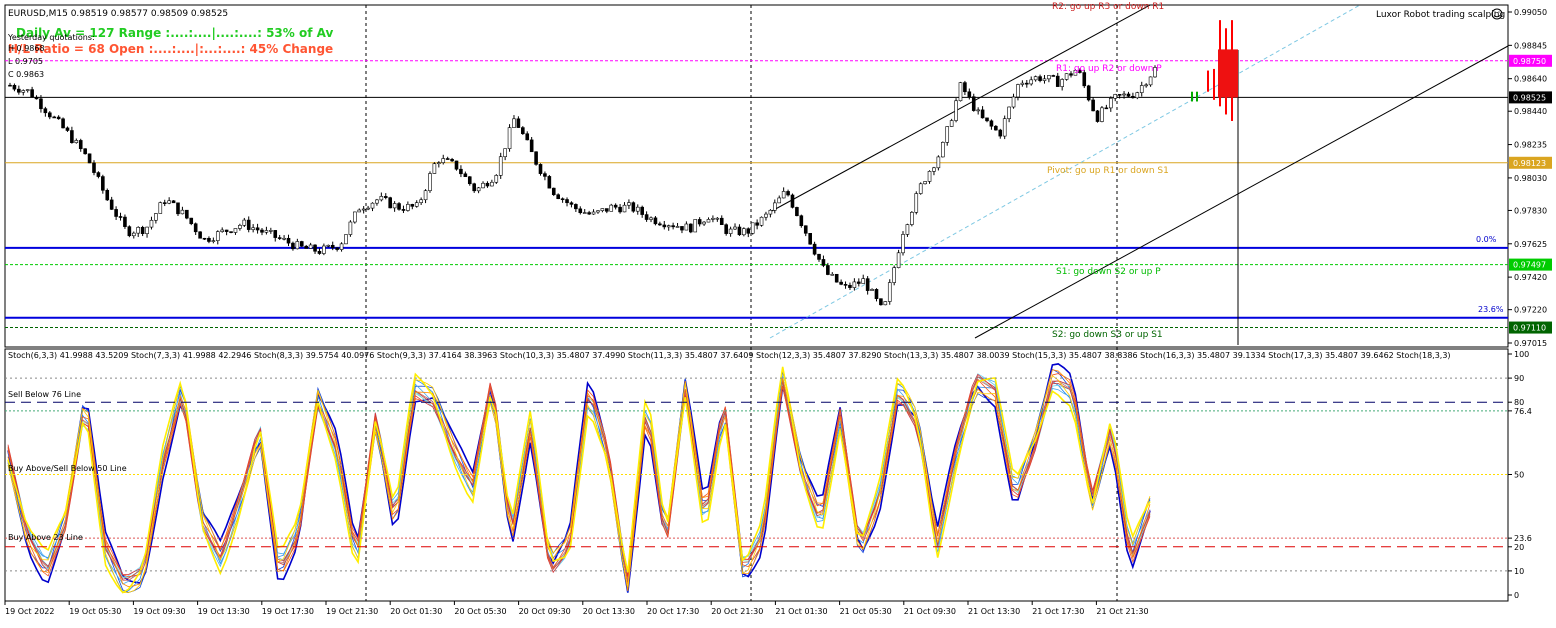 This screenshot has width=1556, height=628. Describe the element at coordinates (866, 611) in the screenshot. I see `time-tick-label: 21 Oct 05:30` at that location.